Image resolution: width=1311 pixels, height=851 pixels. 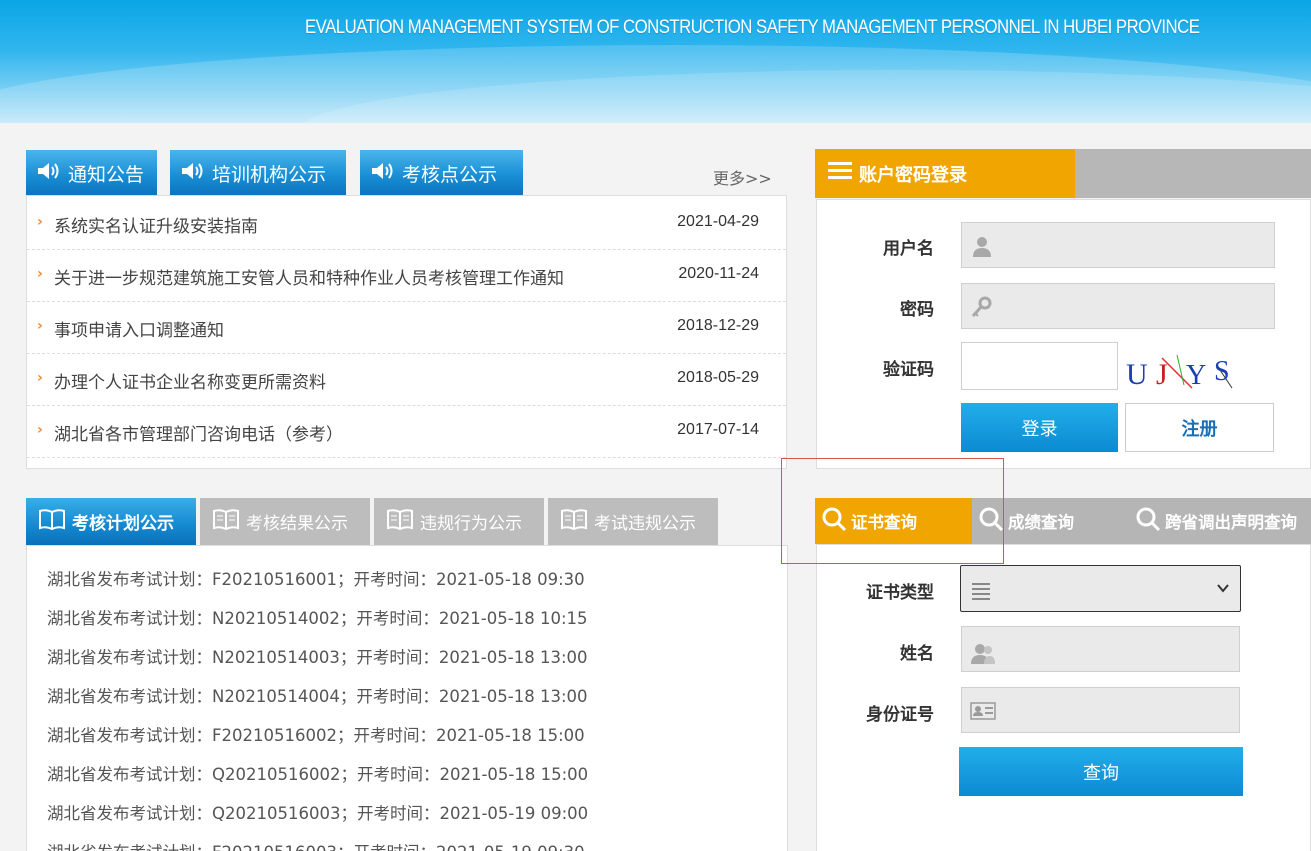 What do you see at coordinates (1231, 522) in the screenshot?
I see `tab-label: 跨省调出声明查询` at bounding box center [1231, 522].